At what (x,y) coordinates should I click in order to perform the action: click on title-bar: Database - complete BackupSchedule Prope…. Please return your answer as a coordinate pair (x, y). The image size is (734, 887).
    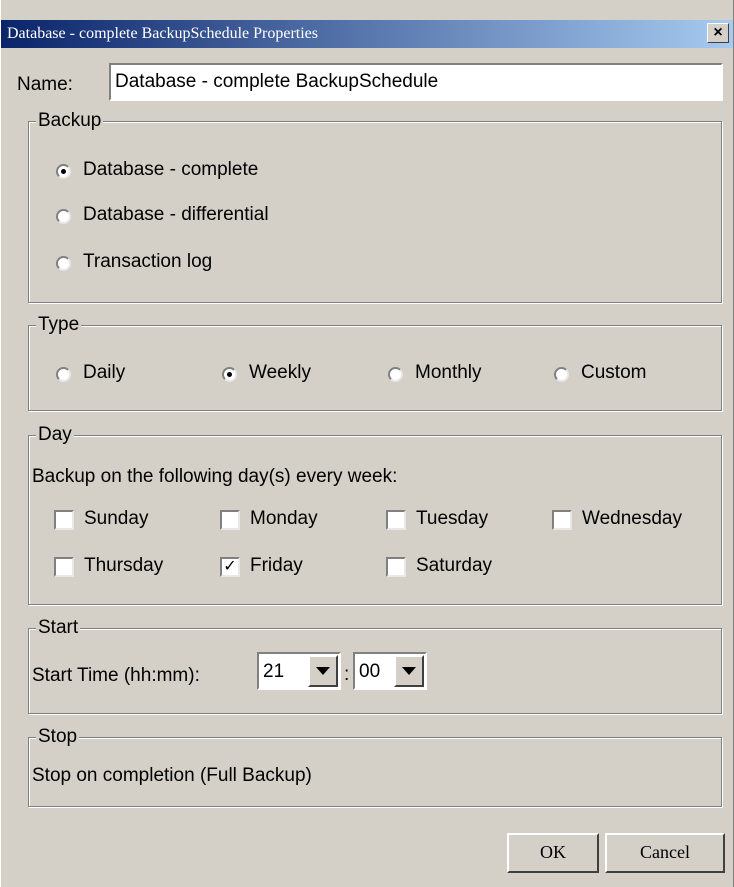
    Looking at the image, I should click on (367, 34).